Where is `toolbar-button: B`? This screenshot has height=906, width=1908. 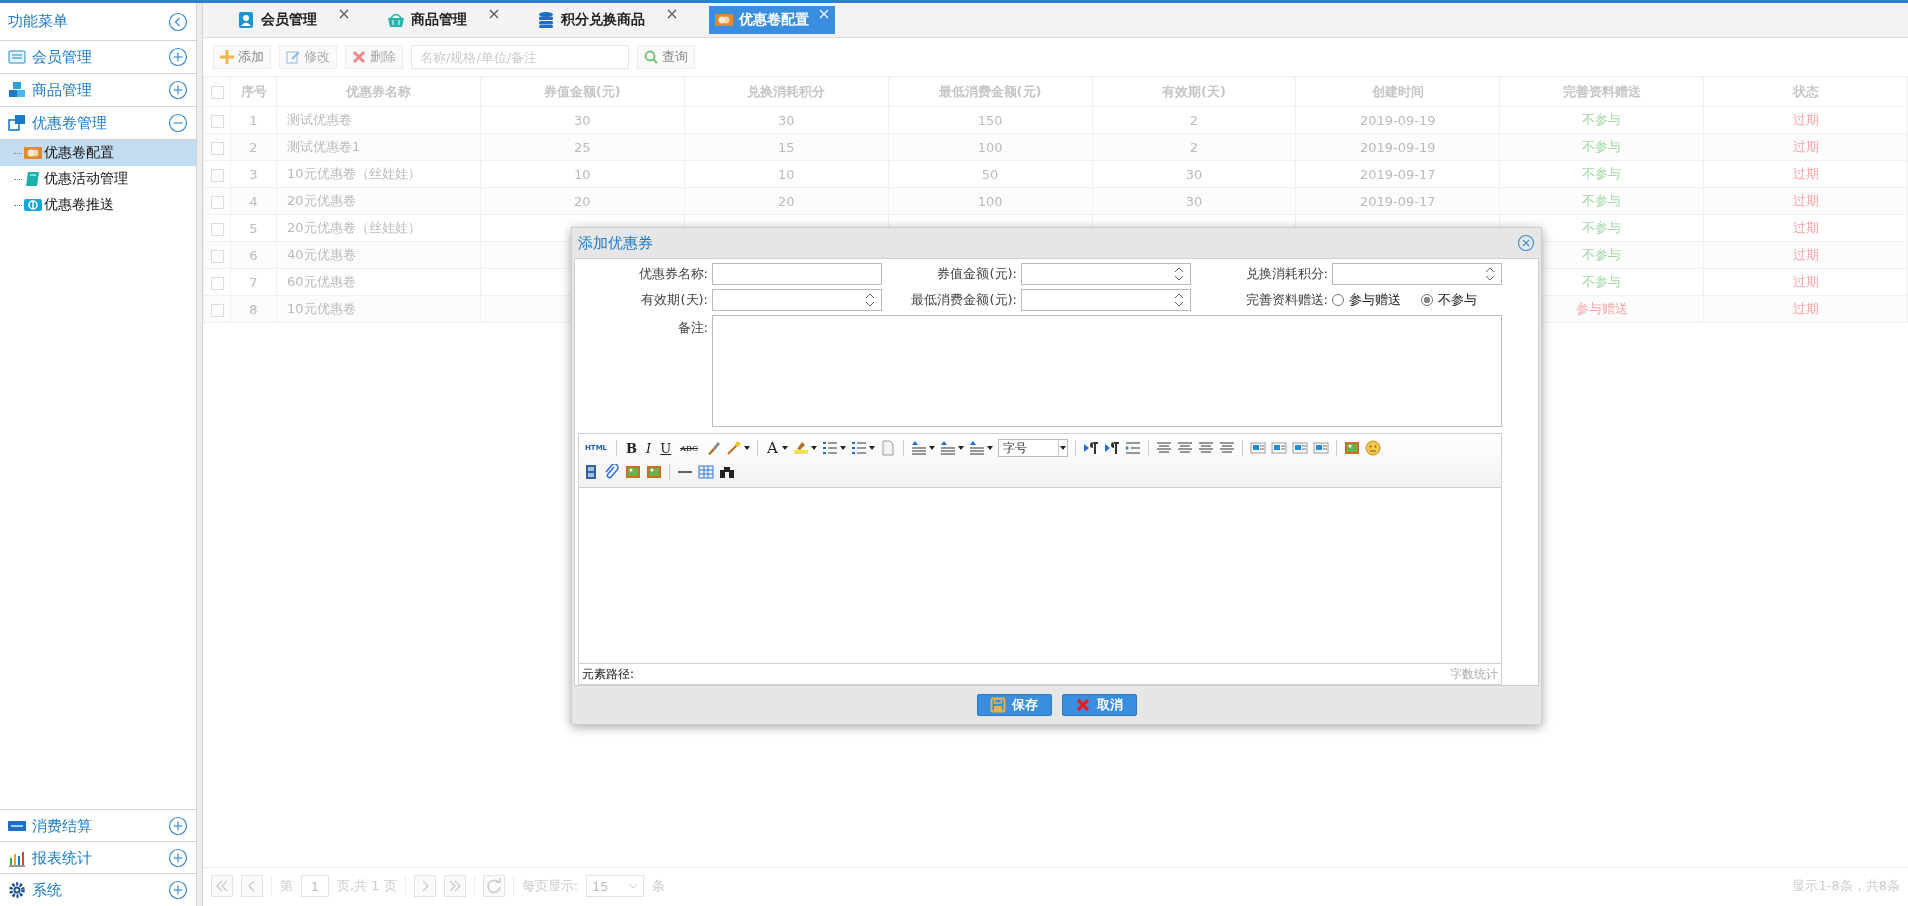 toolbar-button: B is located at coordinates (632, 448).